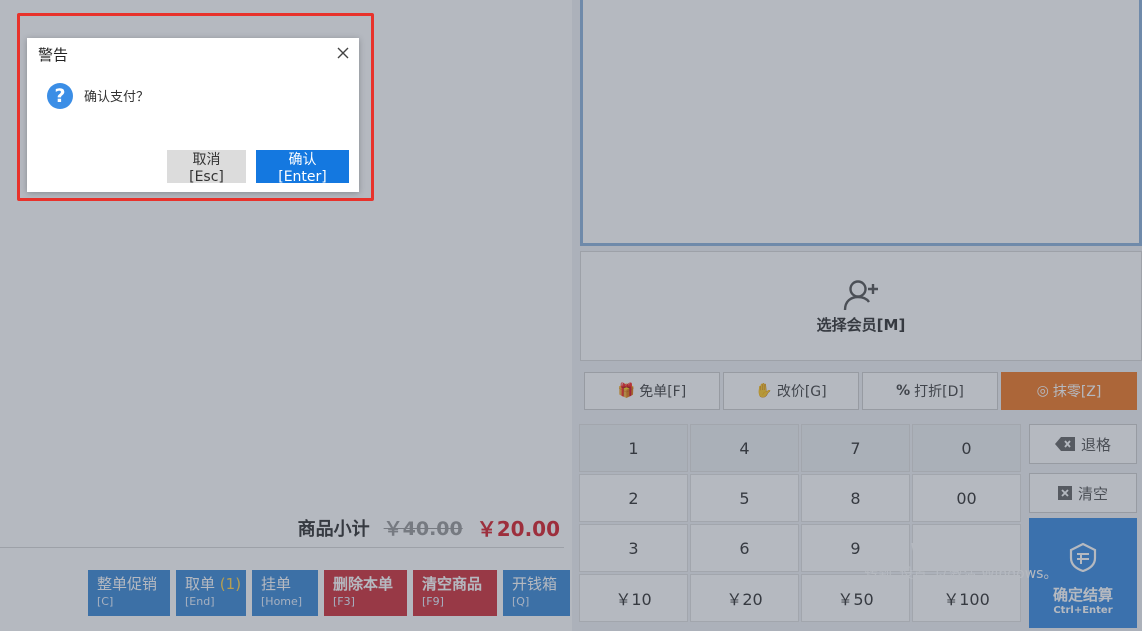  Describe the element at coordinates (193, 115) in the screenshot. I see `confirm-payment-dialog: 警告 ? 确认支付？ 取消[Esc] 确认[Enter]` at that location.